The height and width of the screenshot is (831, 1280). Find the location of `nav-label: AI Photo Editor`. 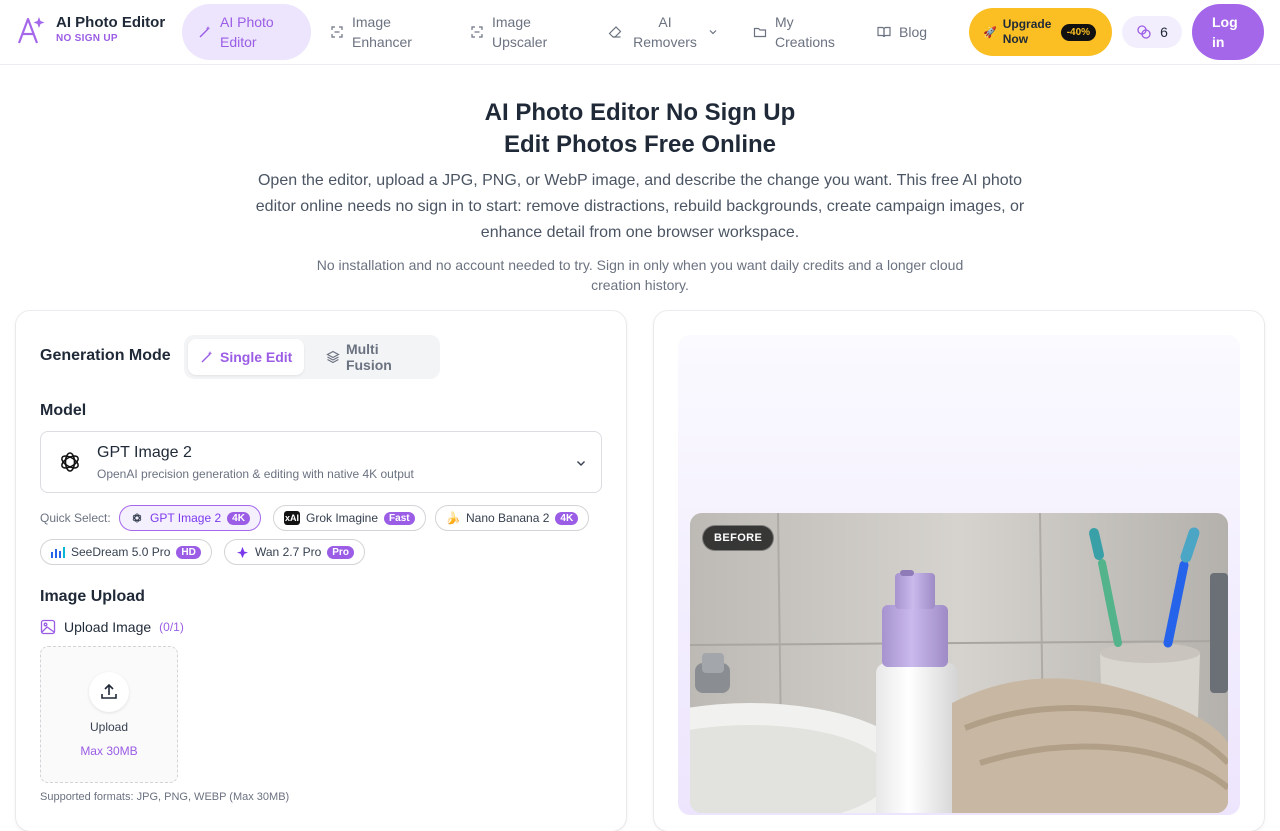

nav-label: AI Photo Editor is located at coordinates (247, 32).